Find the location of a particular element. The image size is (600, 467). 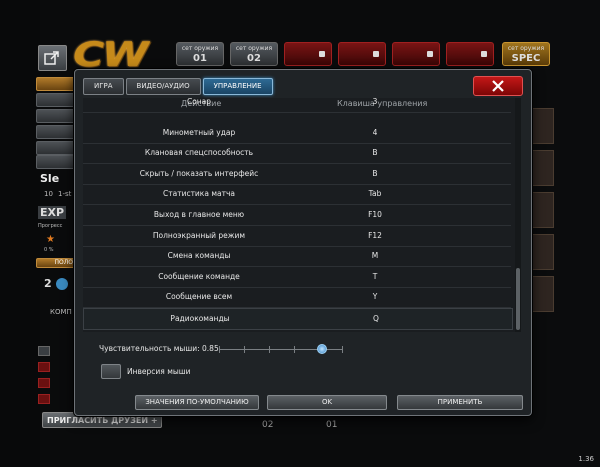

action-name: Минометный удар is located at coordinates (199, 132).